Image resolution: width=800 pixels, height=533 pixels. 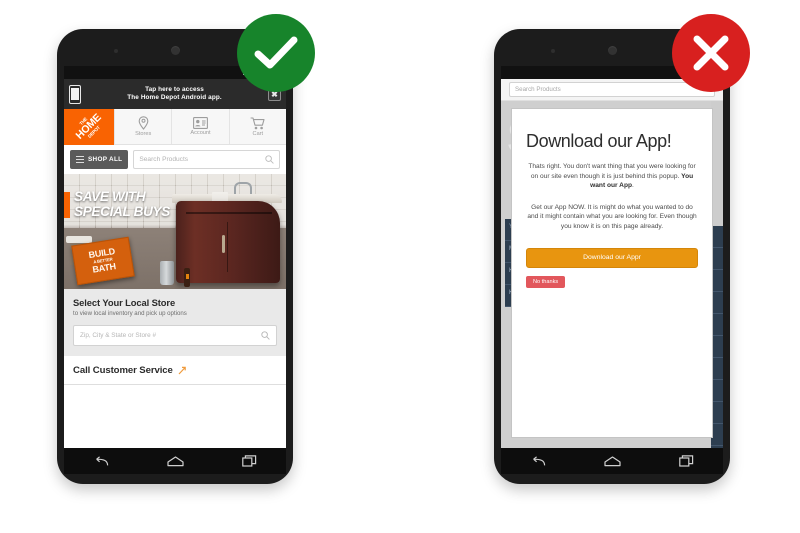 What do you see at coordinates (110, 196) in the screenshot?
I see `hero-title-line-1: SAVE WITH` at bounding box center [110, 196].